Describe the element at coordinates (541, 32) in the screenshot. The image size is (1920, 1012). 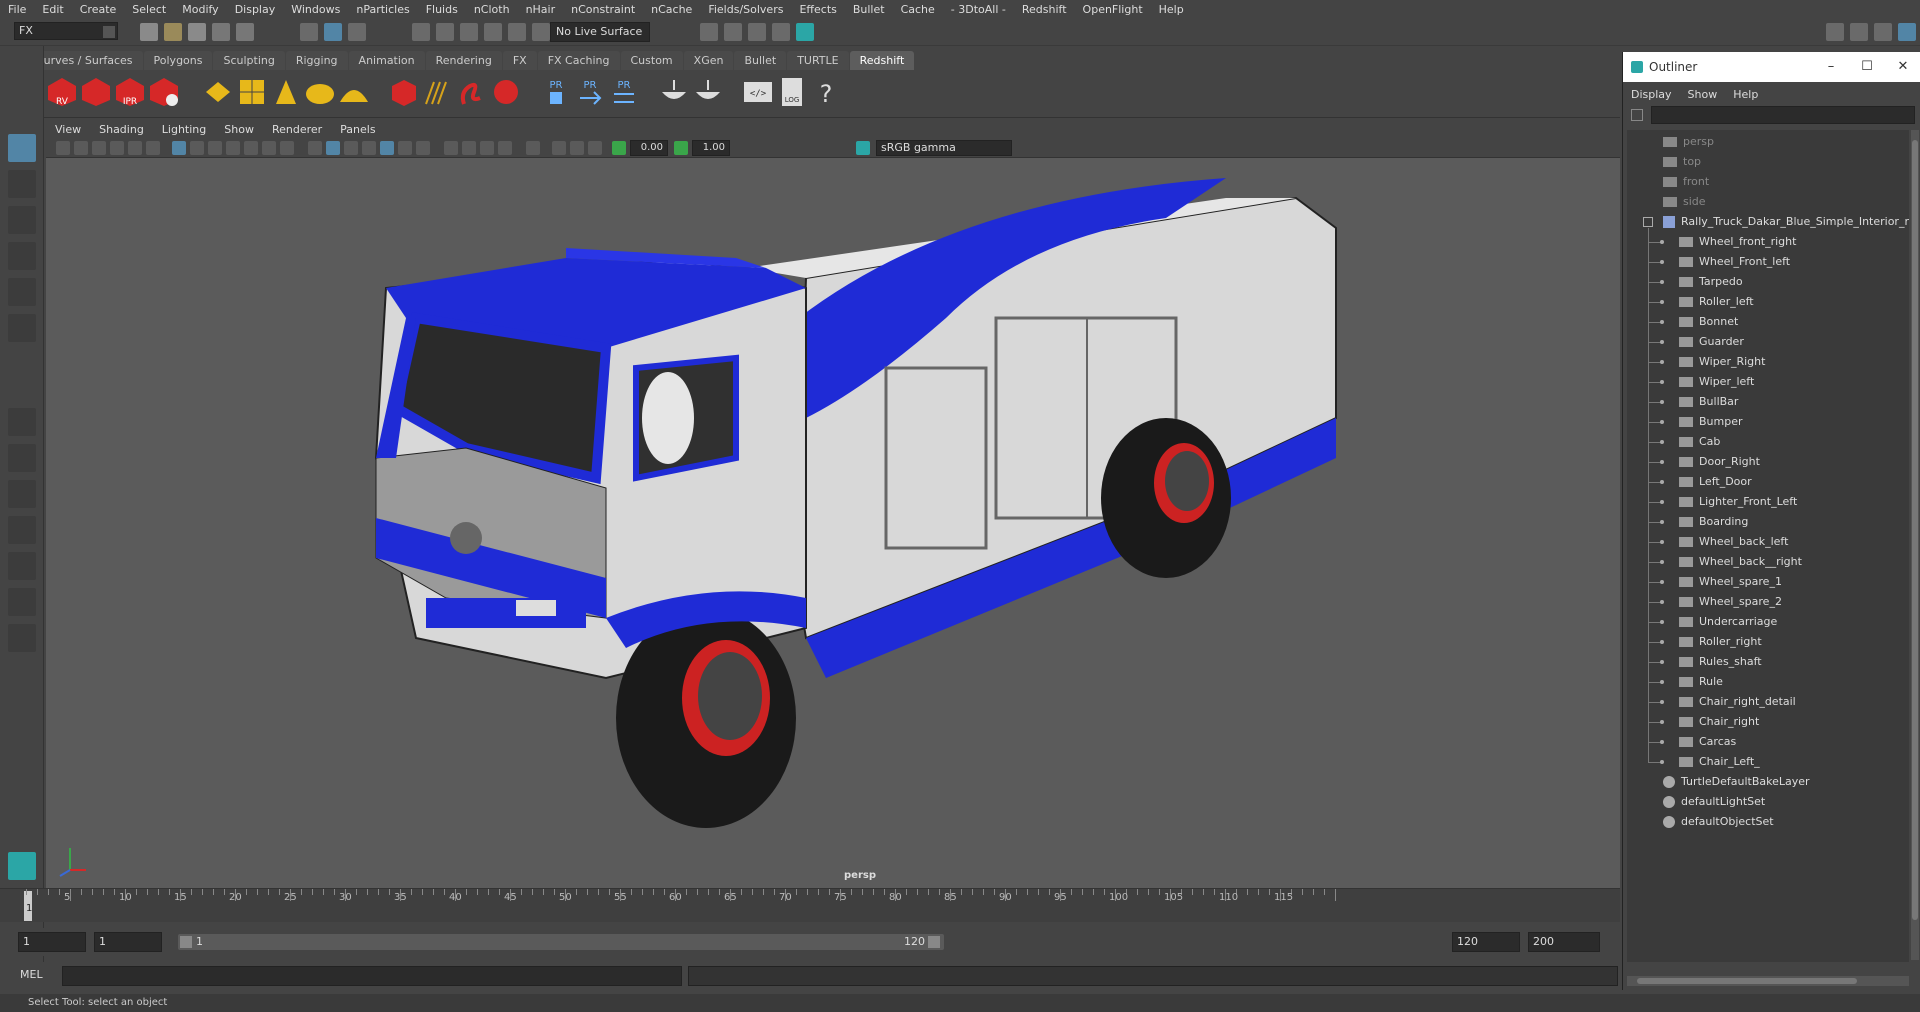
I see `snap-vertex-icon` at that location.